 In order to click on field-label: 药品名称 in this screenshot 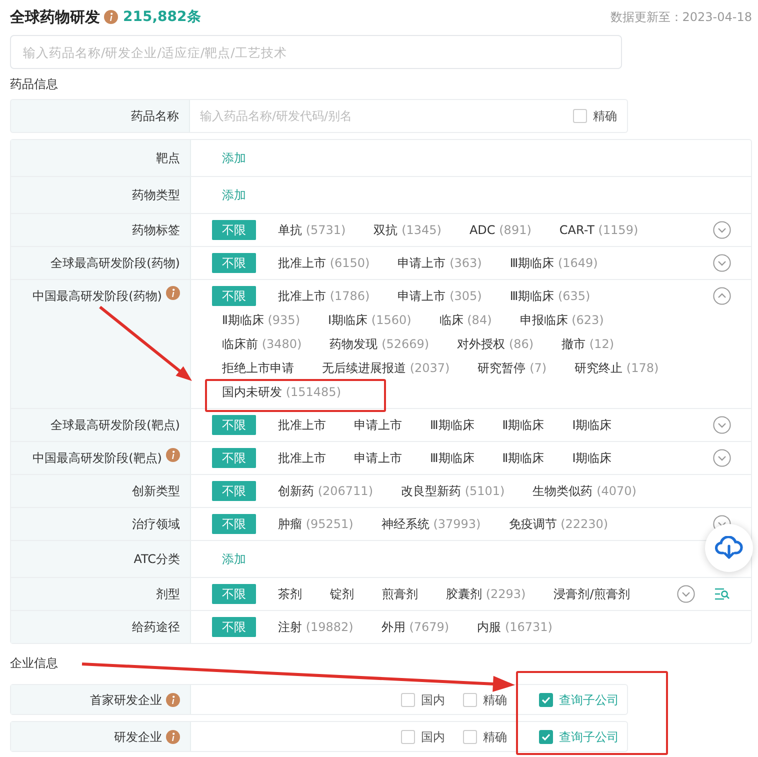, I will do `click(100, 116)`.